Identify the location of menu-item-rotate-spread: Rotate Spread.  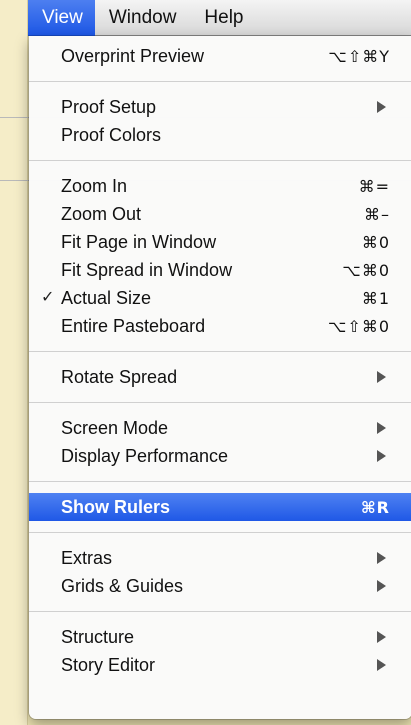
(220, 377).